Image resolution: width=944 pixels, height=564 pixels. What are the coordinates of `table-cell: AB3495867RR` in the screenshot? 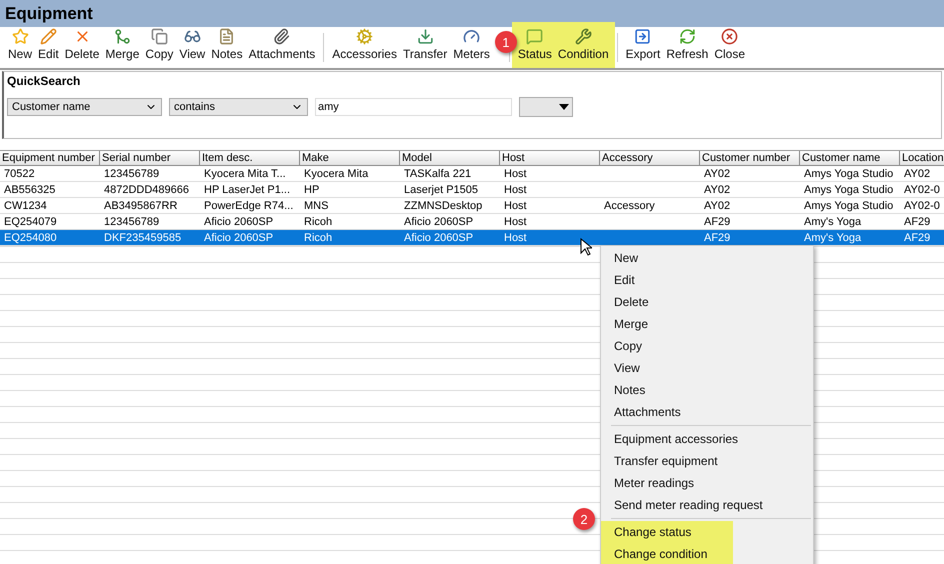 It's located at (141, 206).